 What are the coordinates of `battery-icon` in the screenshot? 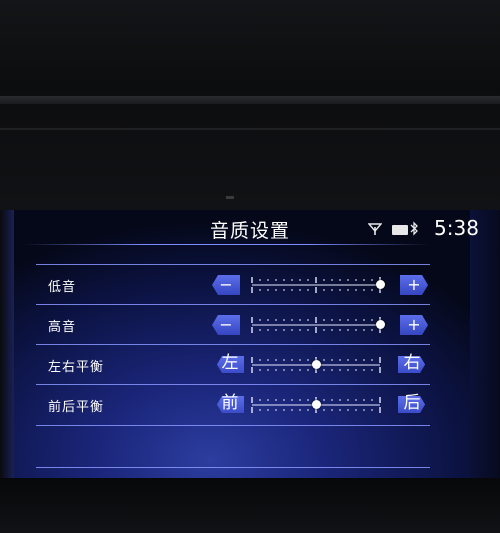 It's located at (400, 230).